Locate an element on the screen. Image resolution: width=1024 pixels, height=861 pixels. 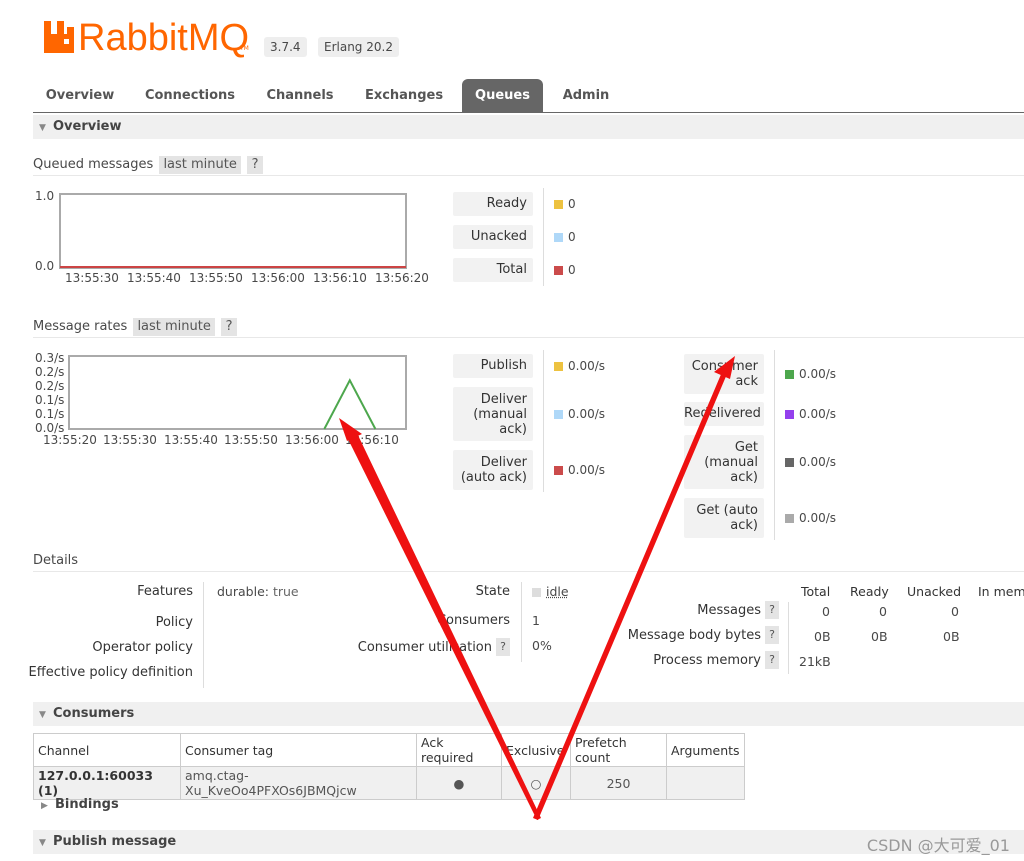
state-value: idle is located at coordinates (550, 591).